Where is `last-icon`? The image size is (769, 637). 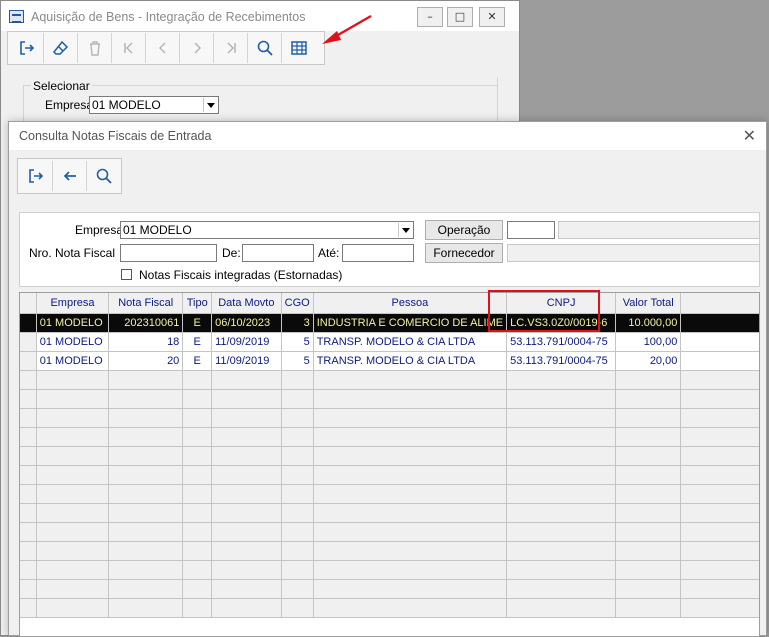
last-icon is located at coordinates (231, 48).